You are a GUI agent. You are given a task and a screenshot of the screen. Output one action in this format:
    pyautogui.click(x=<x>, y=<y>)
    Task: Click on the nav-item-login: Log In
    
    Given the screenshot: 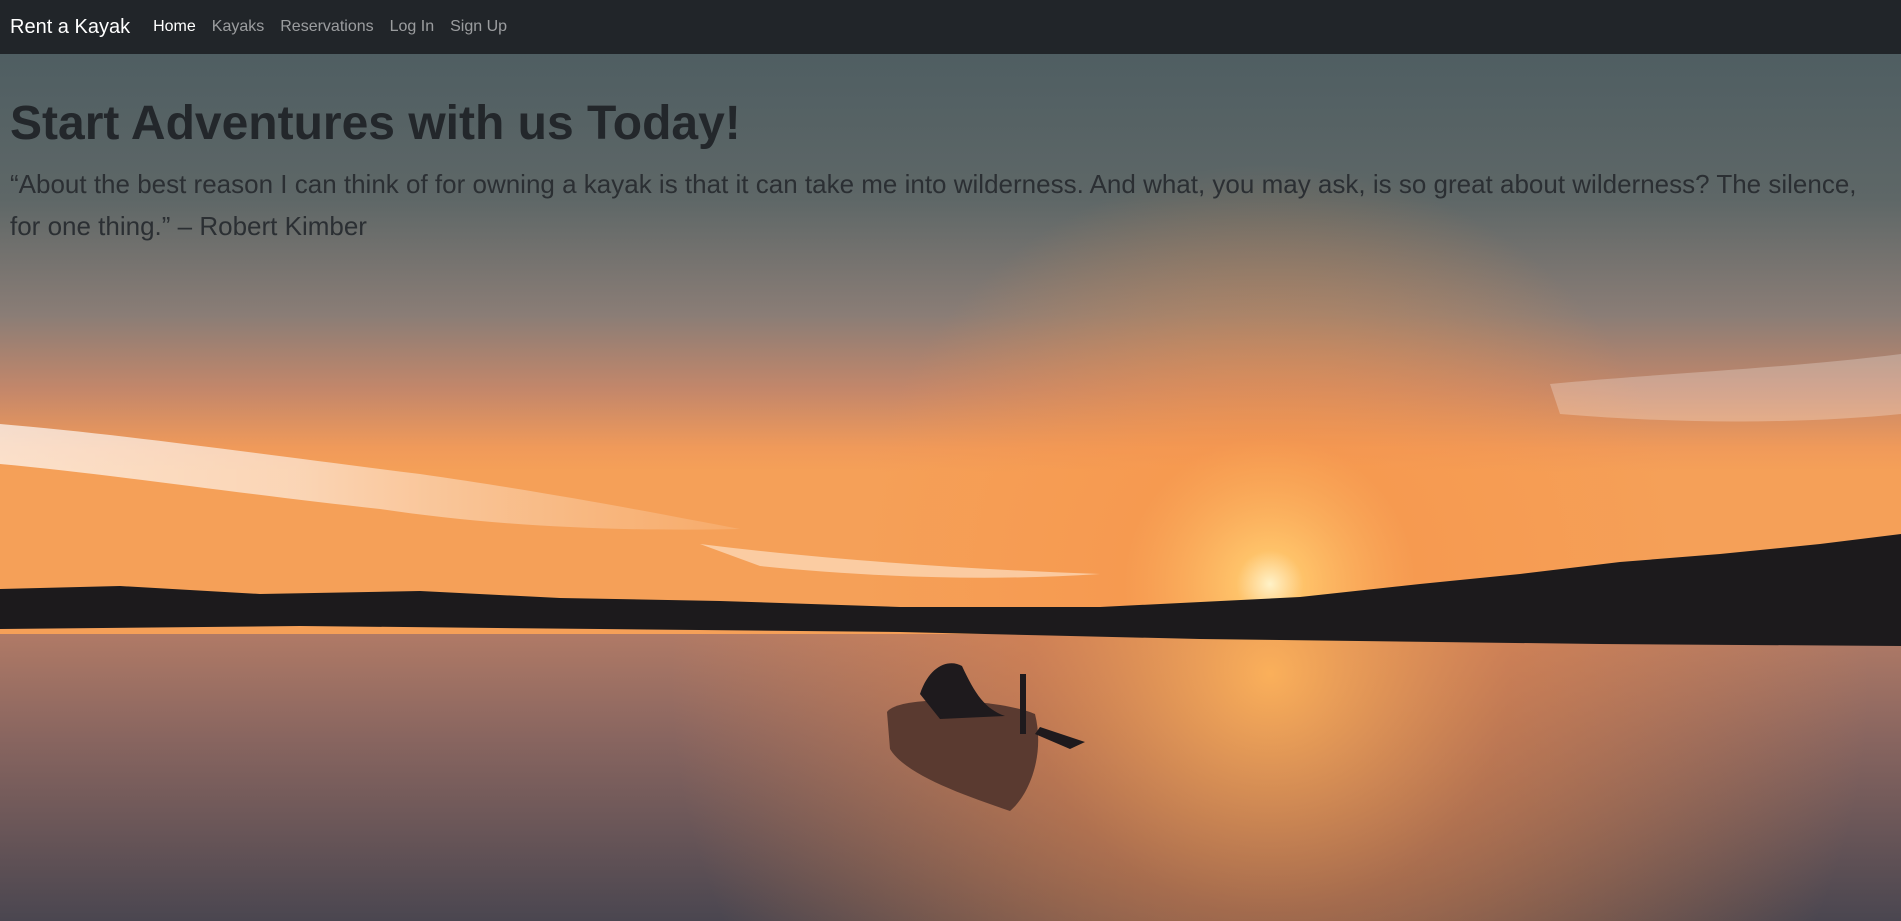 What is the action you would take?
    pyautogui.click(x=420, y=27)
    